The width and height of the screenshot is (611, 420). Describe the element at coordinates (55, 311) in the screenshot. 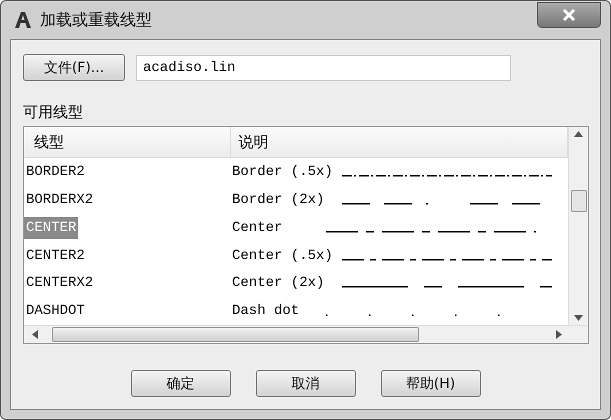

I see `linetype-name: DASHDOT` at that location.